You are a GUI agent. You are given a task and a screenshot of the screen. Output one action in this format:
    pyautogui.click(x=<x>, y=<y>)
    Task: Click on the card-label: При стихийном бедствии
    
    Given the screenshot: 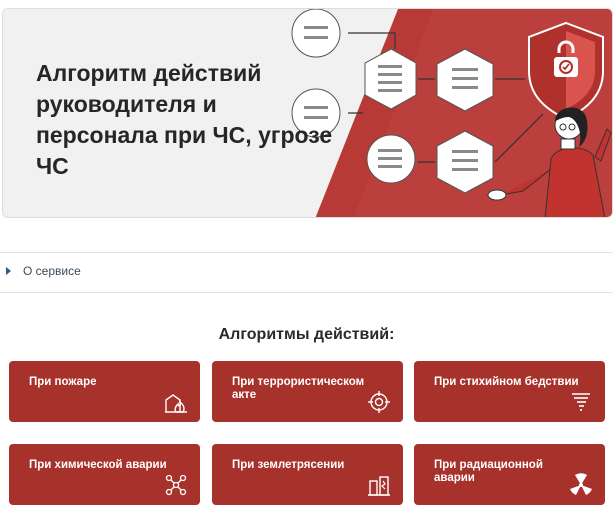 What is the action you would take?
    pyautogui.click(x=506, y=382)
    